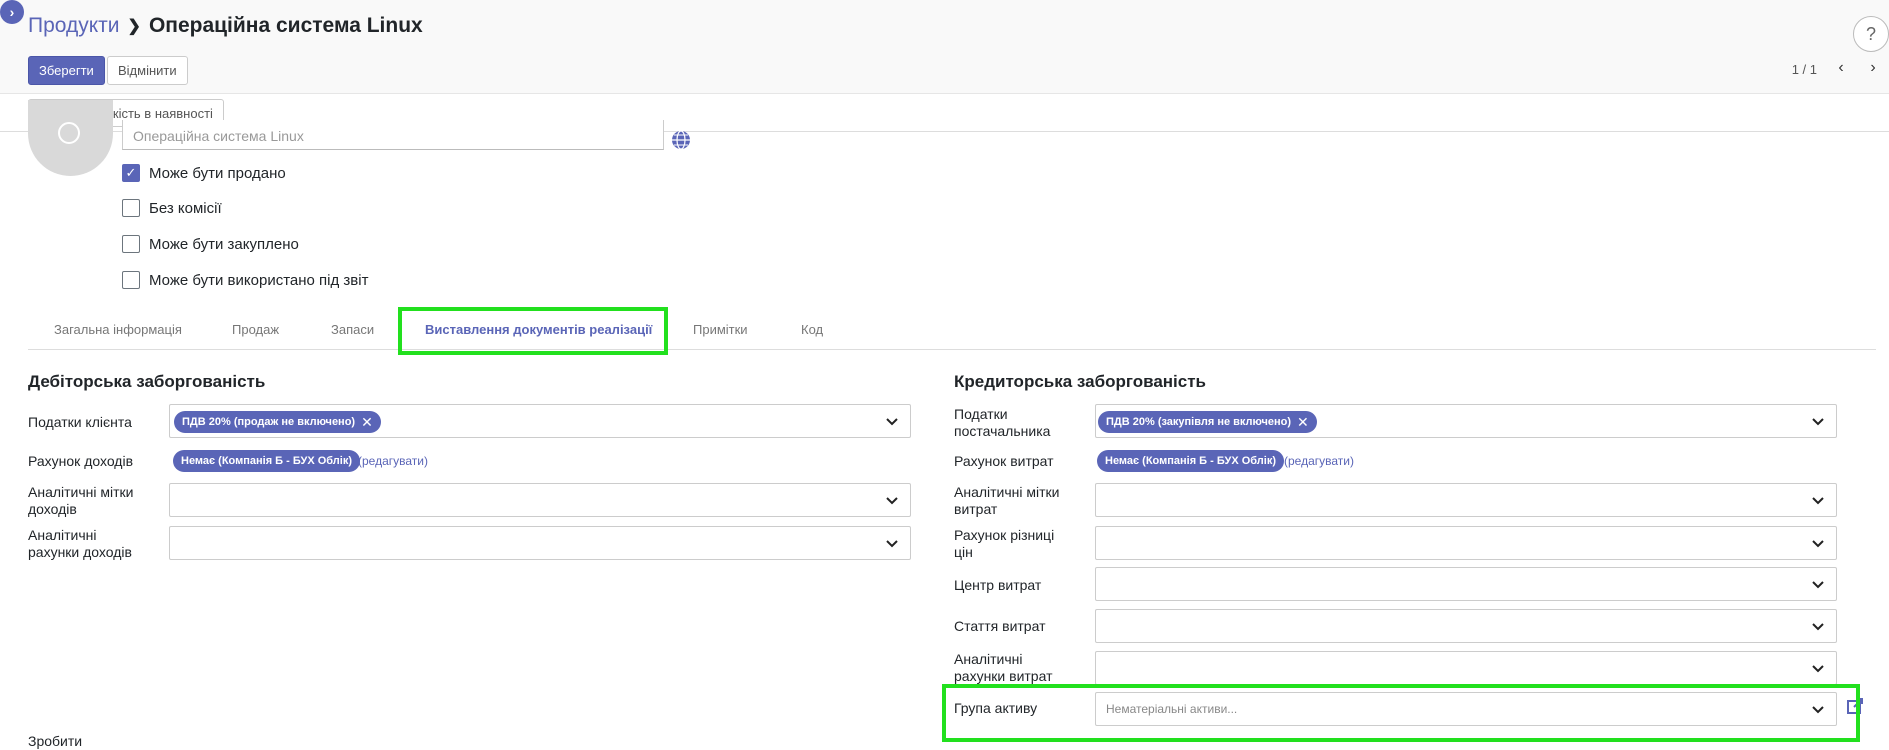  Describe the element at coordinates (1466, 626) in the screenshot. I see `cost-item-field` at that location.